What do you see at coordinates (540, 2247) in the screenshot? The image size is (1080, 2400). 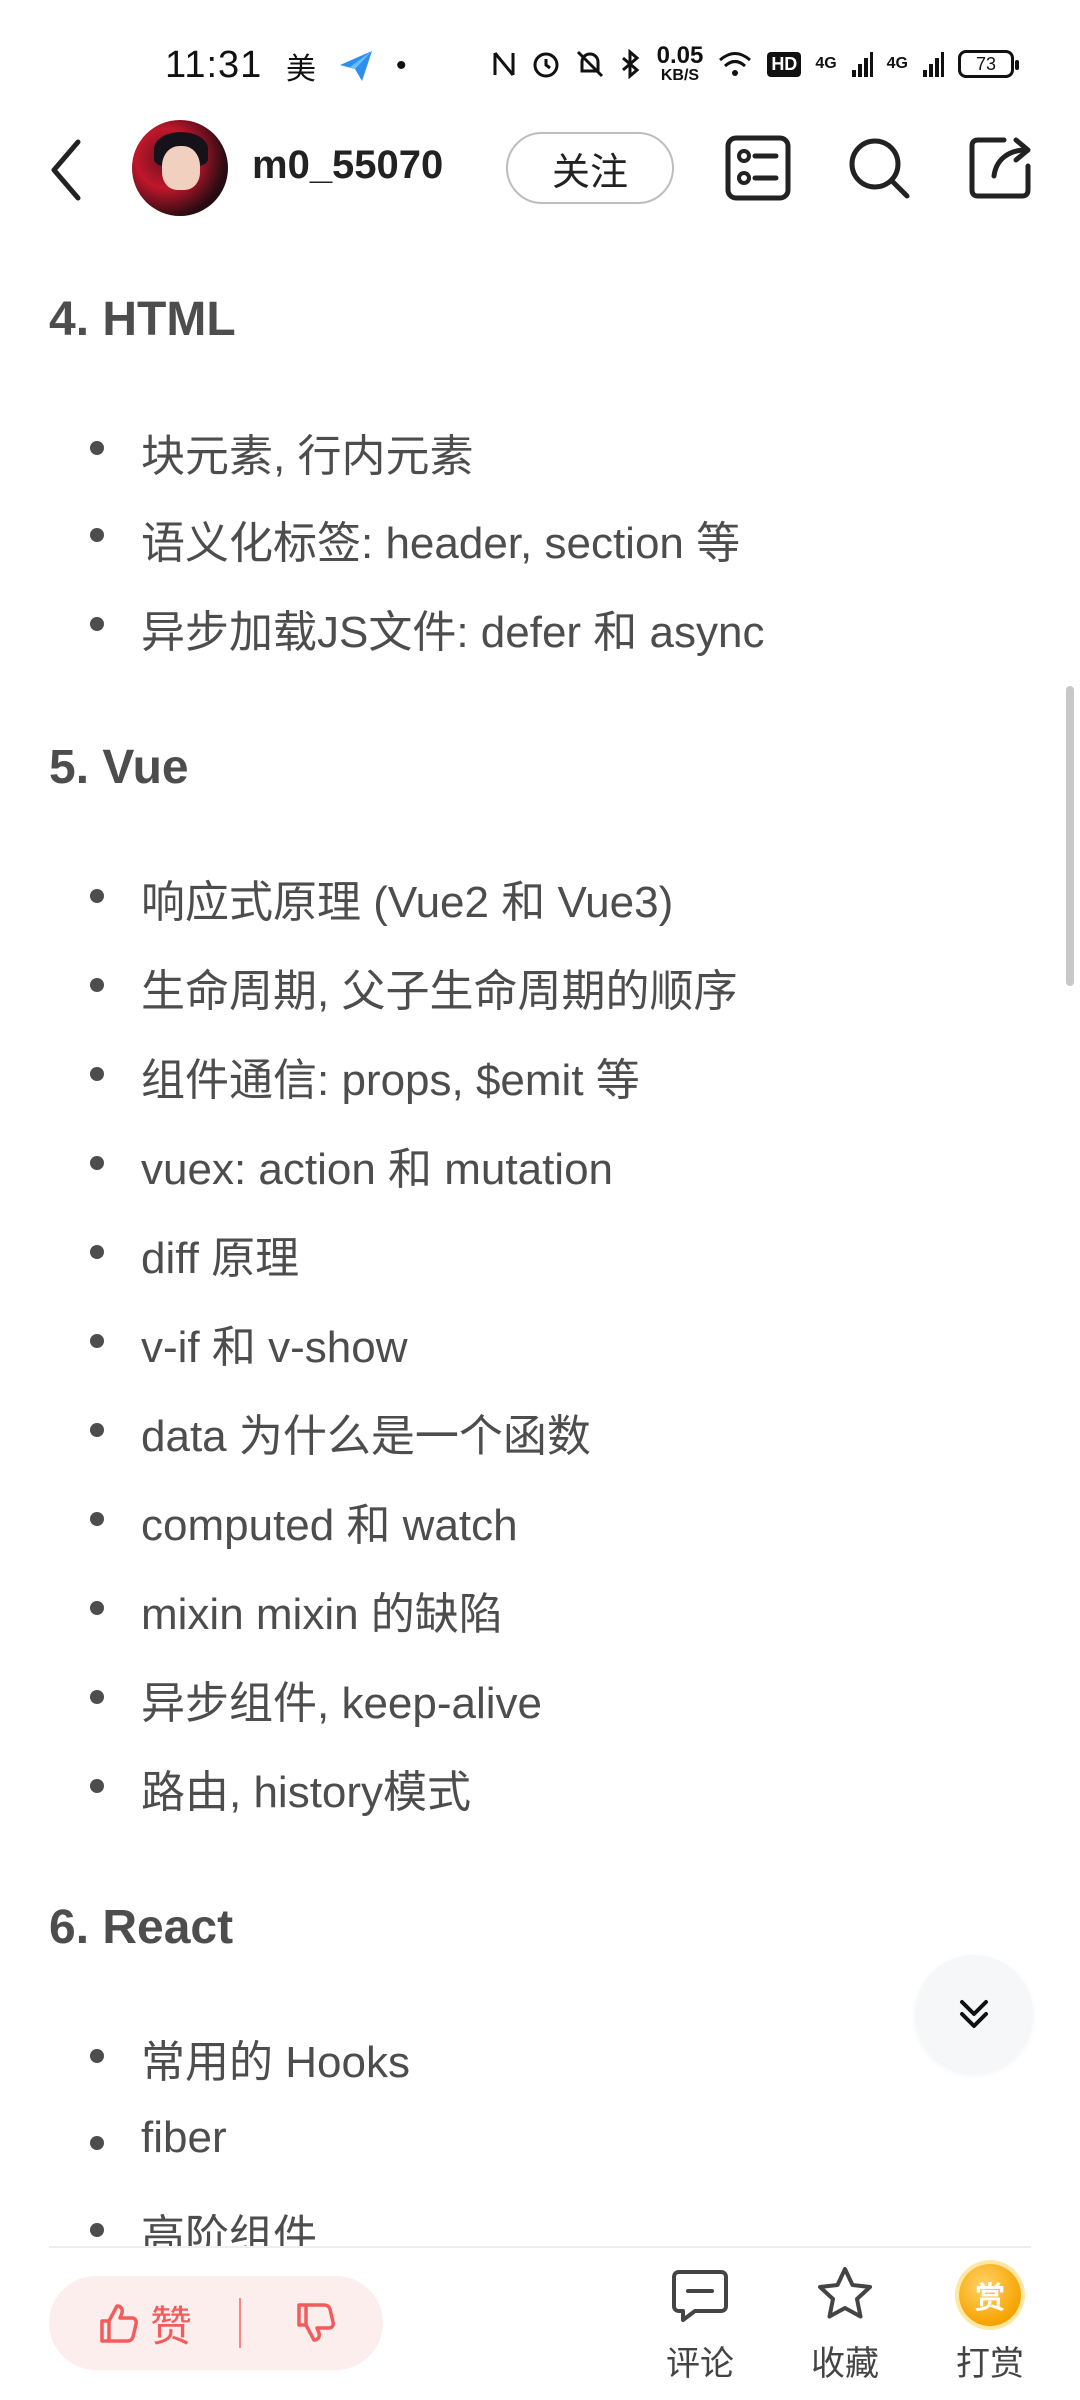 I see `bottom-divider` at bounding box center [540, 2247].